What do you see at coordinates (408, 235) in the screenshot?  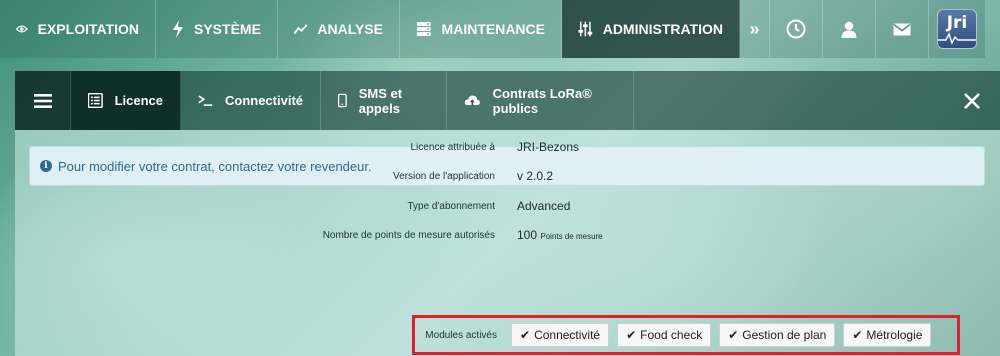 I see `points-label: Nombre de points de mesure autorisés` at bounding box center [408, 235].